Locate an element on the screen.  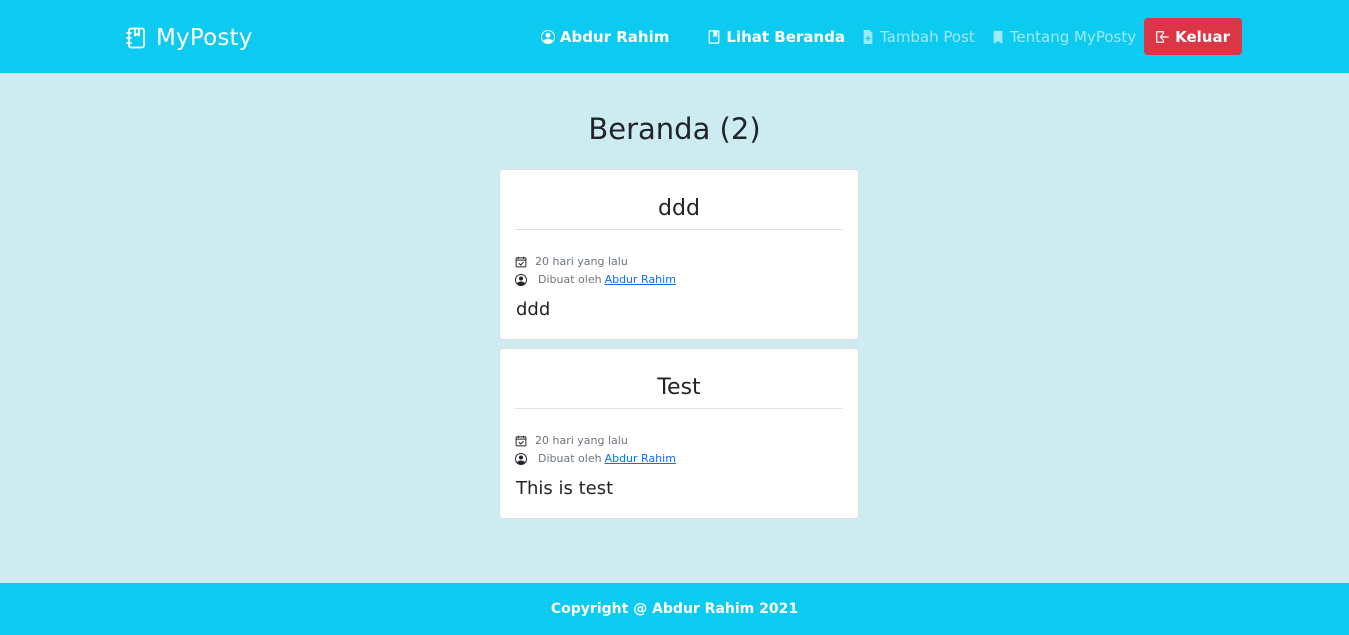
nav-lihat-beranda: Lihat Beranda is located at coordinates (776, 36).